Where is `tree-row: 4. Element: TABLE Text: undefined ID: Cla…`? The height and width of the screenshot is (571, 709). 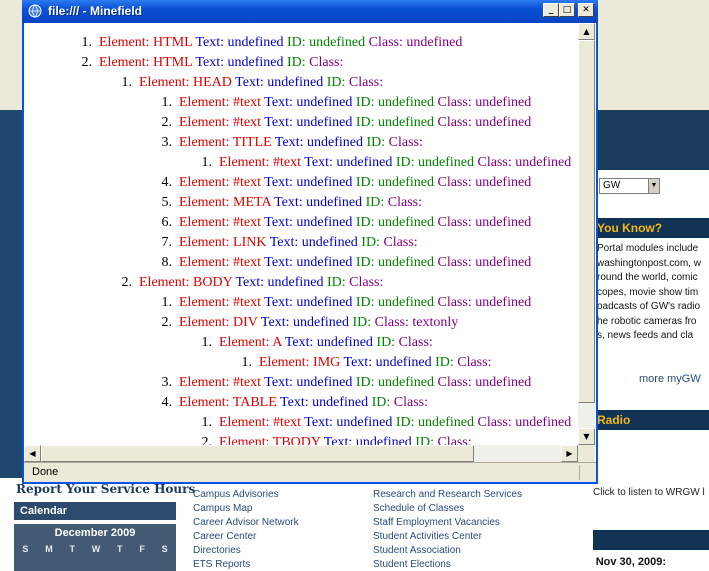
tree-row: 4. Element: TABLE Text: undefined ID: Cla… is located at coordinates (301, 403).